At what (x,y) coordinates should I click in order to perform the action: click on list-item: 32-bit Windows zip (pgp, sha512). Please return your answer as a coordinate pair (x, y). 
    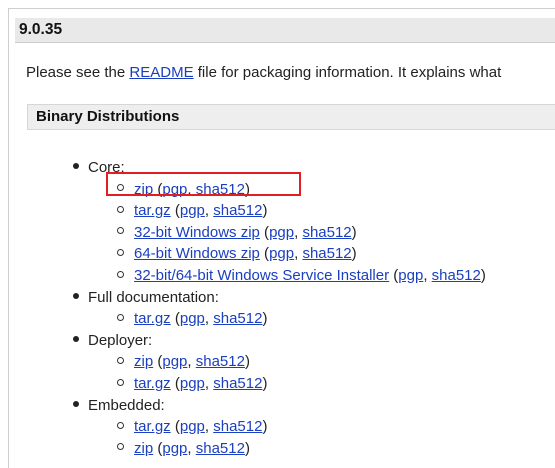
    Looking at the image, I should click on (237, 233).